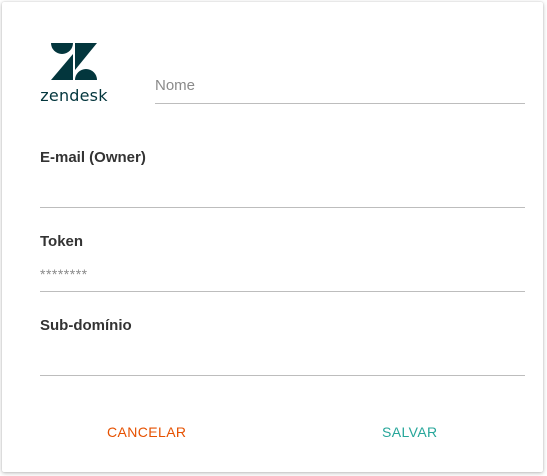 The height and width of the screenshot is (476, 547). Describe the element at coordinates (410, 432) in the screenshot. I see `save-button: SALVAR` at that location.